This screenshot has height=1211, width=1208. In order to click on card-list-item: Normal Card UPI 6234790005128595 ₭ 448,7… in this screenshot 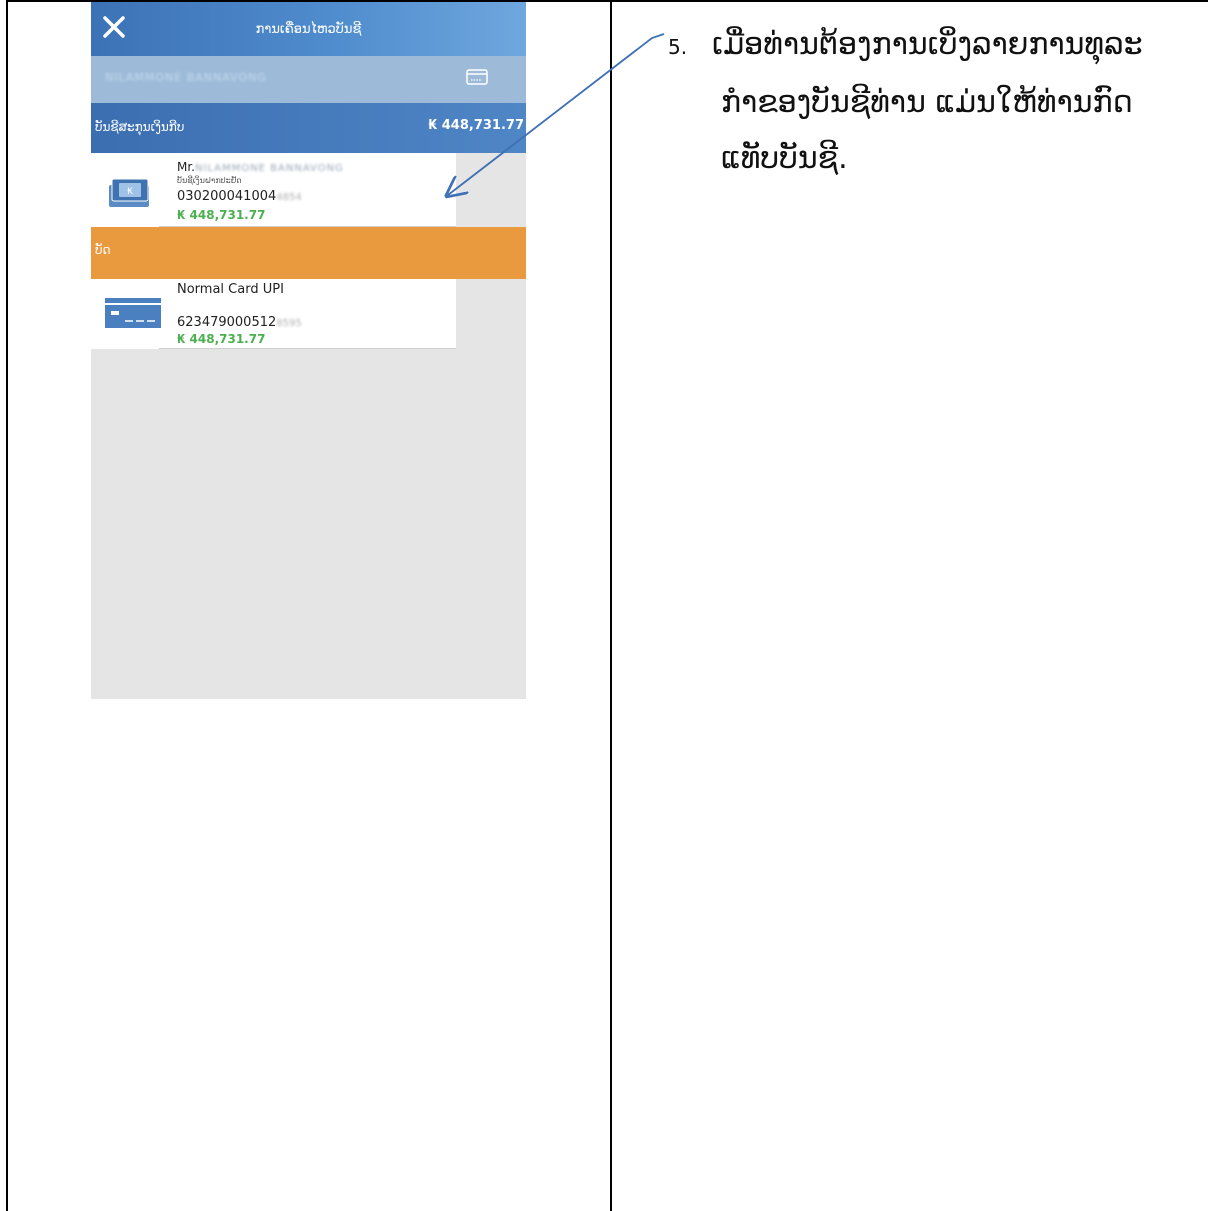, I will do `click(273, 314)`.